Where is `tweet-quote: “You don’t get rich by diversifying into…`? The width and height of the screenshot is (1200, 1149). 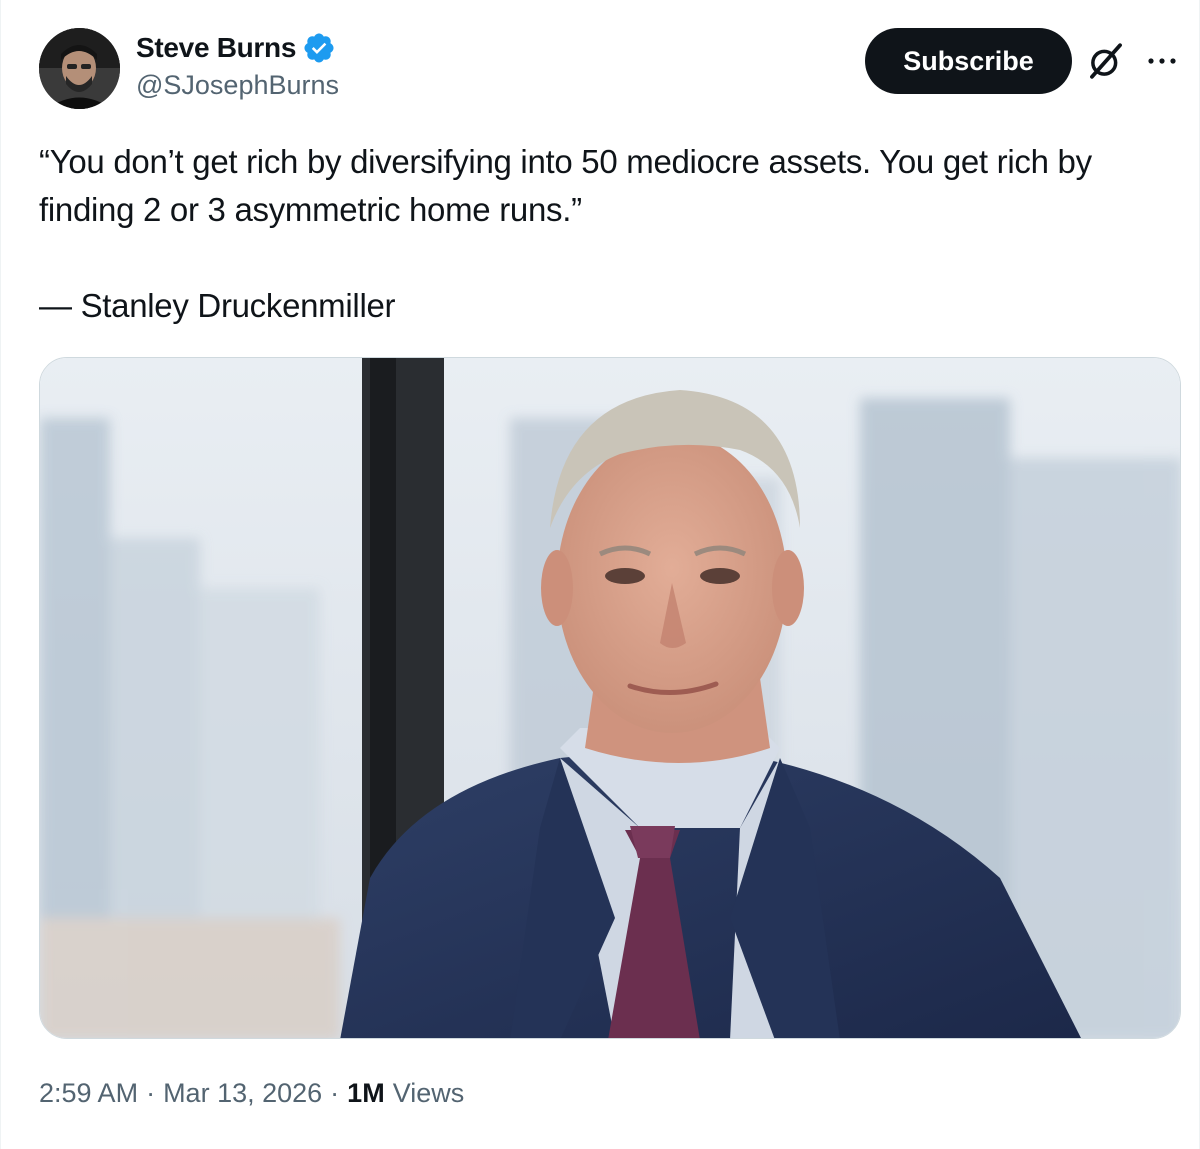
tweet-quote: “You don’t get rich by diversifying into… is located at coordinates (565, 185).